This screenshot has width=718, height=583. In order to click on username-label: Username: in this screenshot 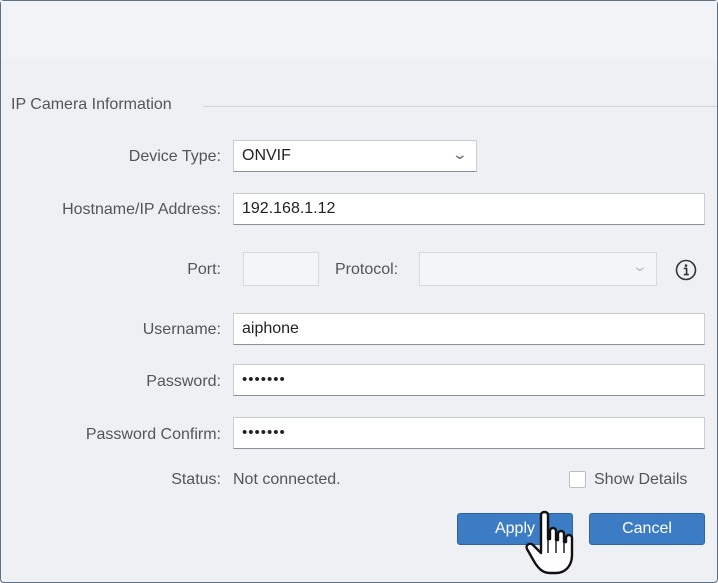, I will do `click(181, 329)`.